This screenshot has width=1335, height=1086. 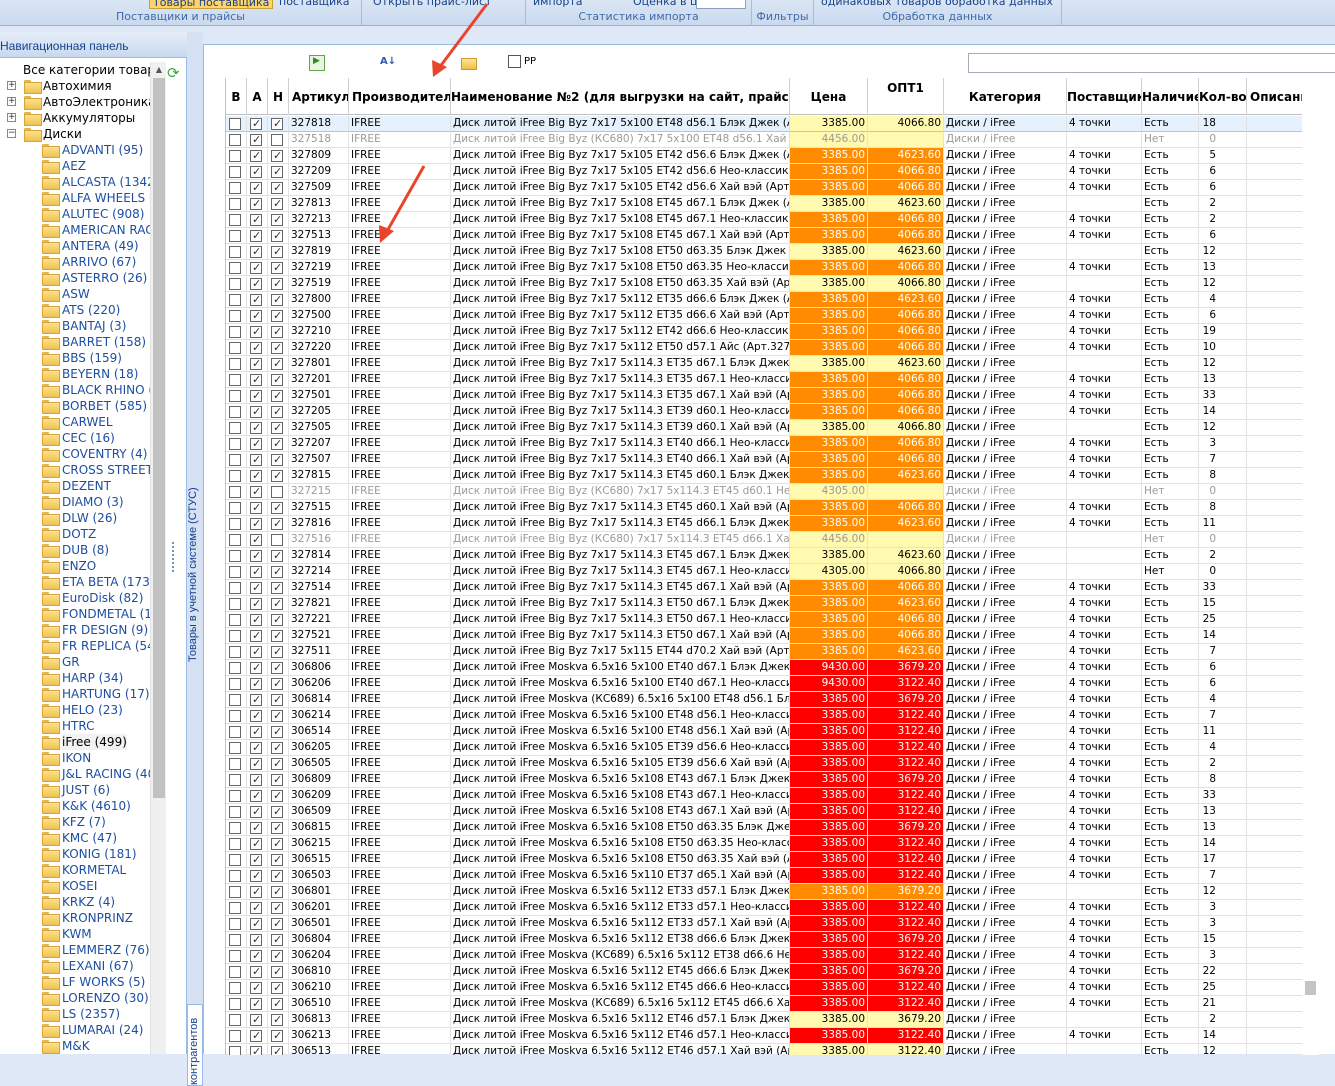 I want to click on column-header: Артикул, so click(x=319, y=96).